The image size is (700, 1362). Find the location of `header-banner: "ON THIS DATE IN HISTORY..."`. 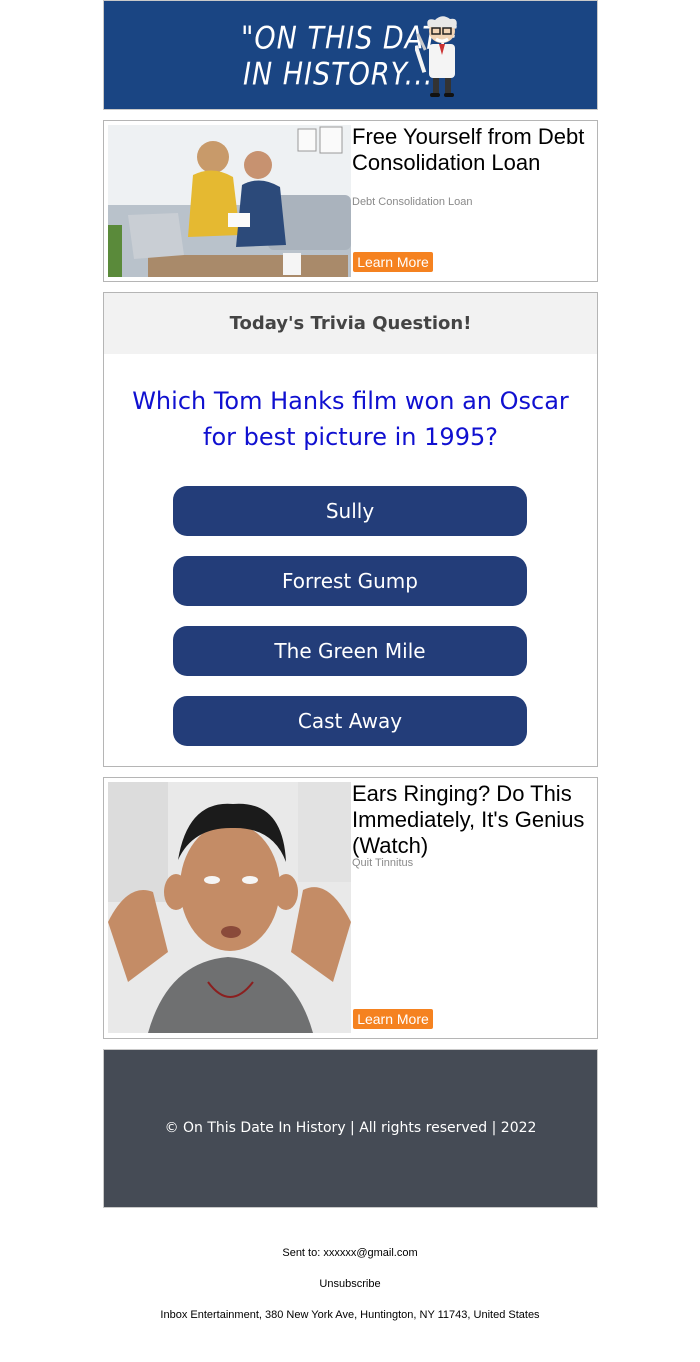

header-banner: "ON THIS DATE IN HISTORY..." is located at coordinates (350, 55).